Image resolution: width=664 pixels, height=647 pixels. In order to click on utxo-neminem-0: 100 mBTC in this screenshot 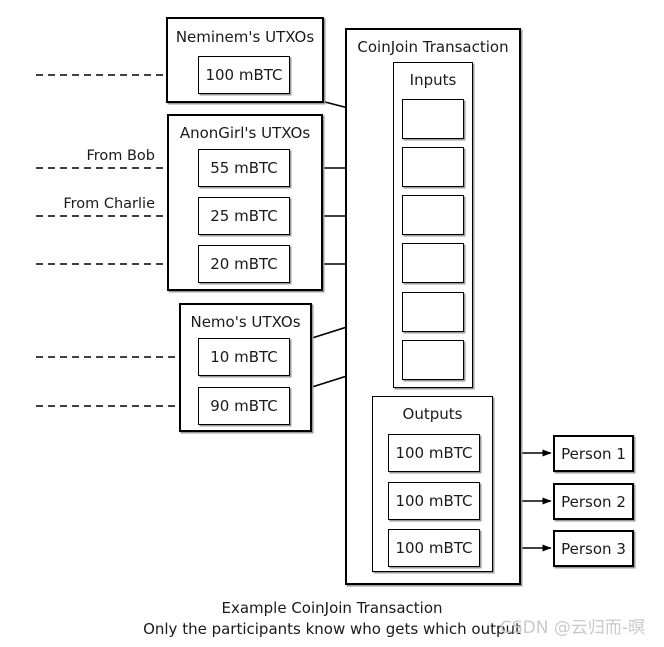, I will do `click(244, 75)`.